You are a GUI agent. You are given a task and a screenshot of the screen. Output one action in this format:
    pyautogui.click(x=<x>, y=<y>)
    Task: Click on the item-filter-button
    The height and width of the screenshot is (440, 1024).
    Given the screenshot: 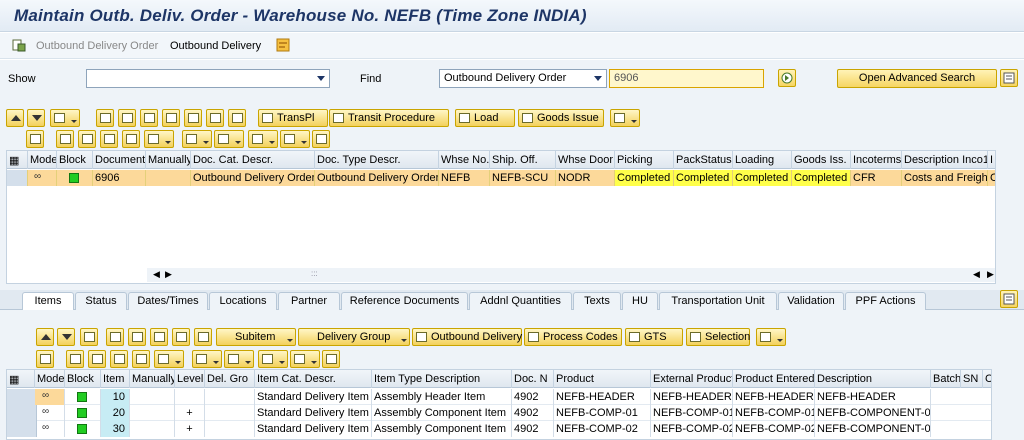 What is the action you would take?
    pyautogui.click(x=169, y=359)
    